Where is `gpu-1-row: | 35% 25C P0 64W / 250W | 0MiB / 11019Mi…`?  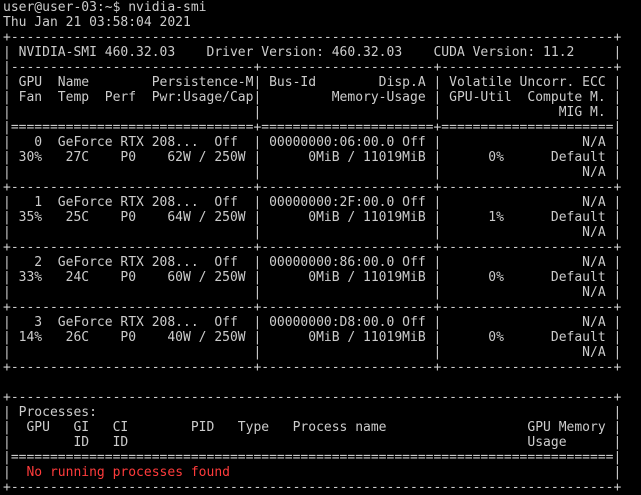 gpu-1-row: | 35% 25C P0 64W / 250W | 0MiB / 11019Mi… is located at coordinates (312, 217).